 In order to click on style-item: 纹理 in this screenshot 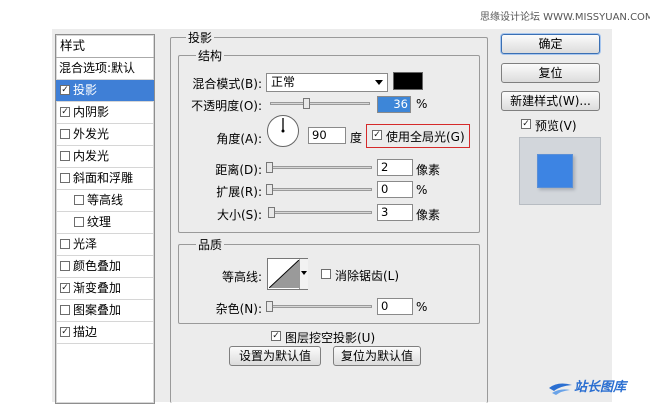, I will do `click(105, 223)`.